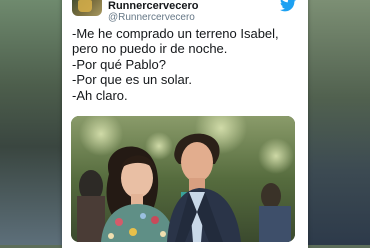 The width and height of the screenshot is (370, 248). Describe the element at coordinates (132, 80) in the screenshot. I see `tweet-line: -Por que es un solar.` at that location.